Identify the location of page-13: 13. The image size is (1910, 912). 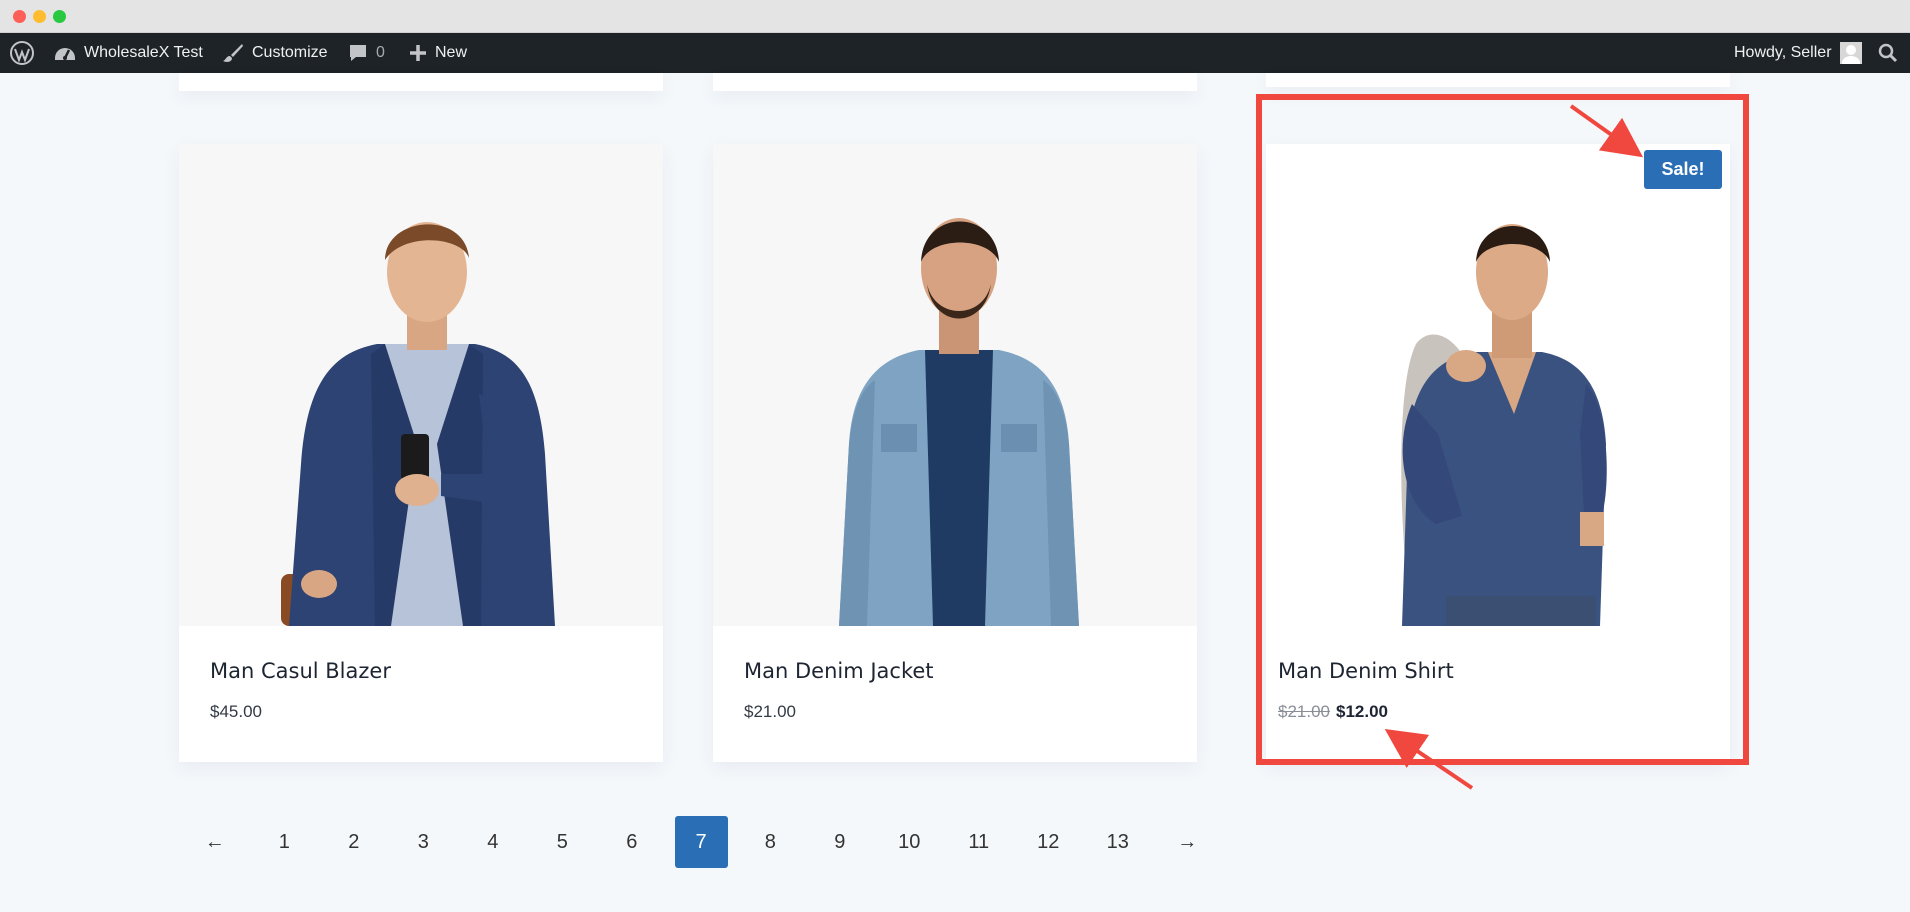
(1118, 842).